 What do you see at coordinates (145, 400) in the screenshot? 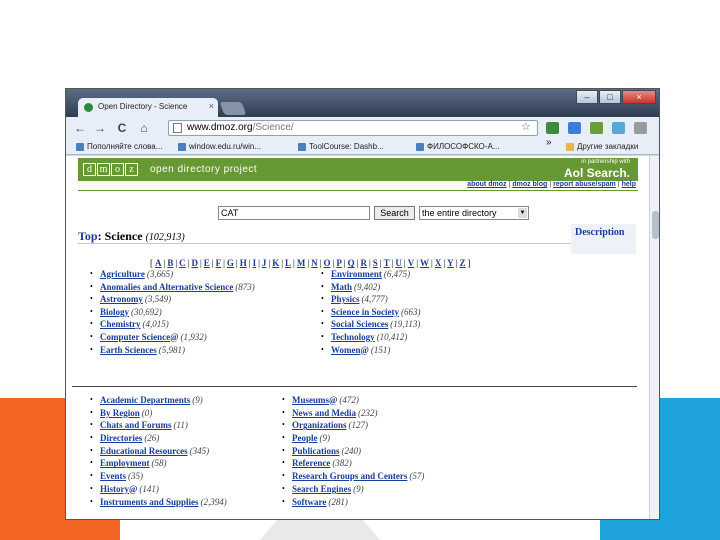
I see `category-link: Academic Departments` at bounding box center [145, 400].